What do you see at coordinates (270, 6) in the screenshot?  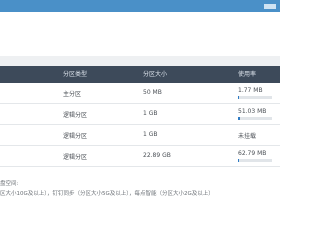 I see `top-bar-indicator` at bounding box center [270, 6].